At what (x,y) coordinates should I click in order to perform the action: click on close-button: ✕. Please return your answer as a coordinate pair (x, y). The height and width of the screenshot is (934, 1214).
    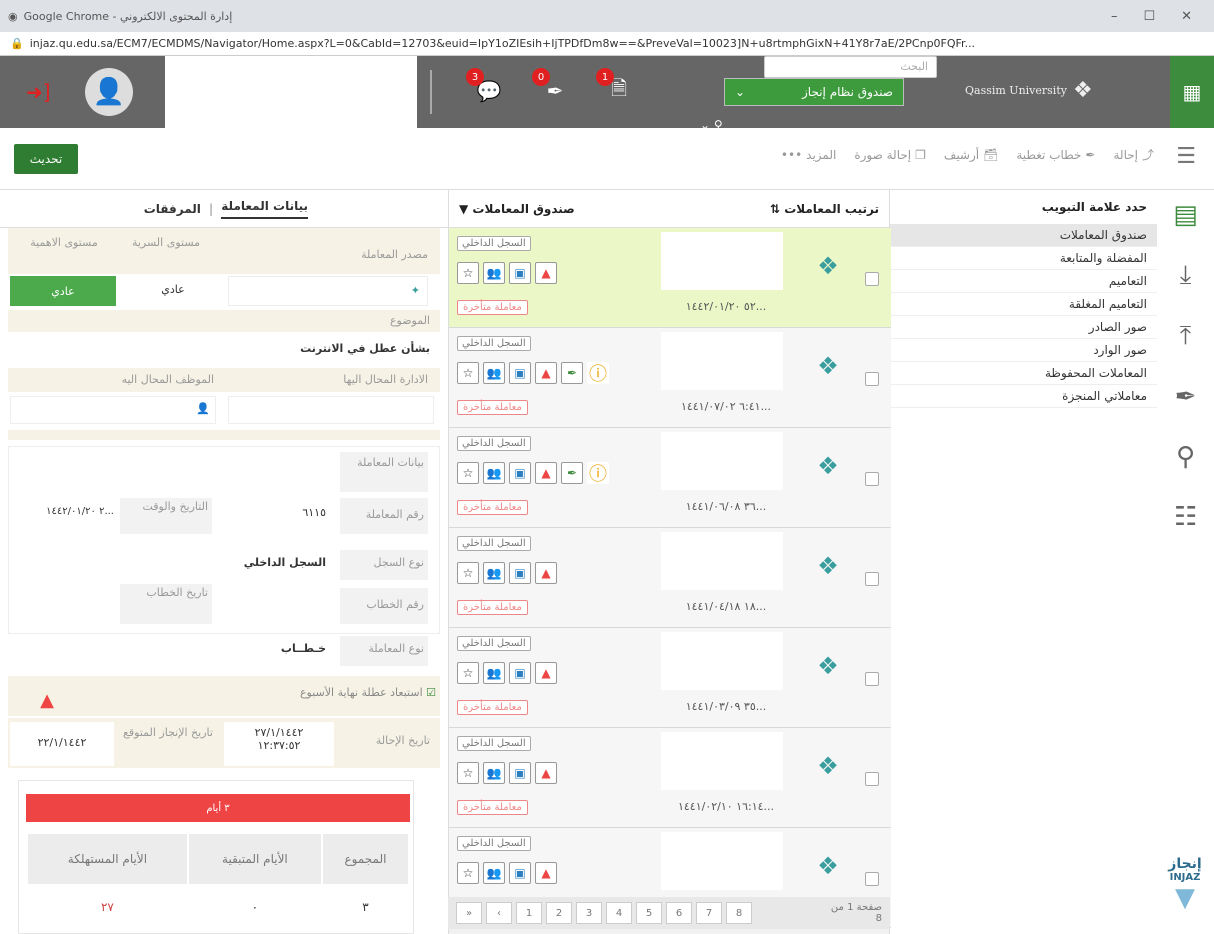
    Looking at the image, I should click on (1186, 16).